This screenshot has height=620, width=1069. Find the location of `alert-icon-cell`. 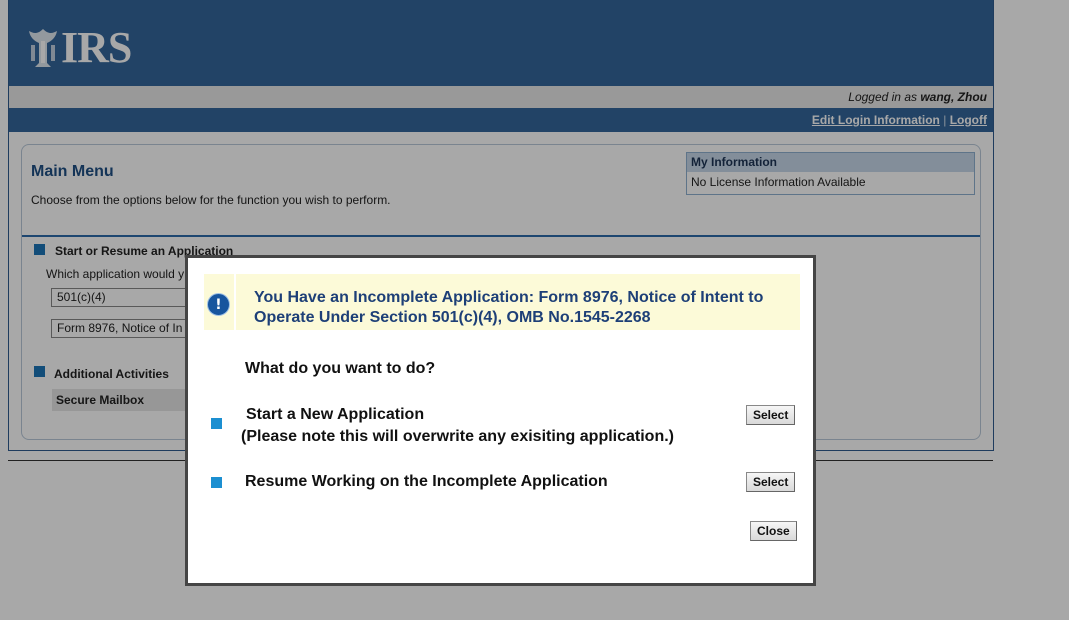

alert-icon-cell is located at coordinates (220, 302).